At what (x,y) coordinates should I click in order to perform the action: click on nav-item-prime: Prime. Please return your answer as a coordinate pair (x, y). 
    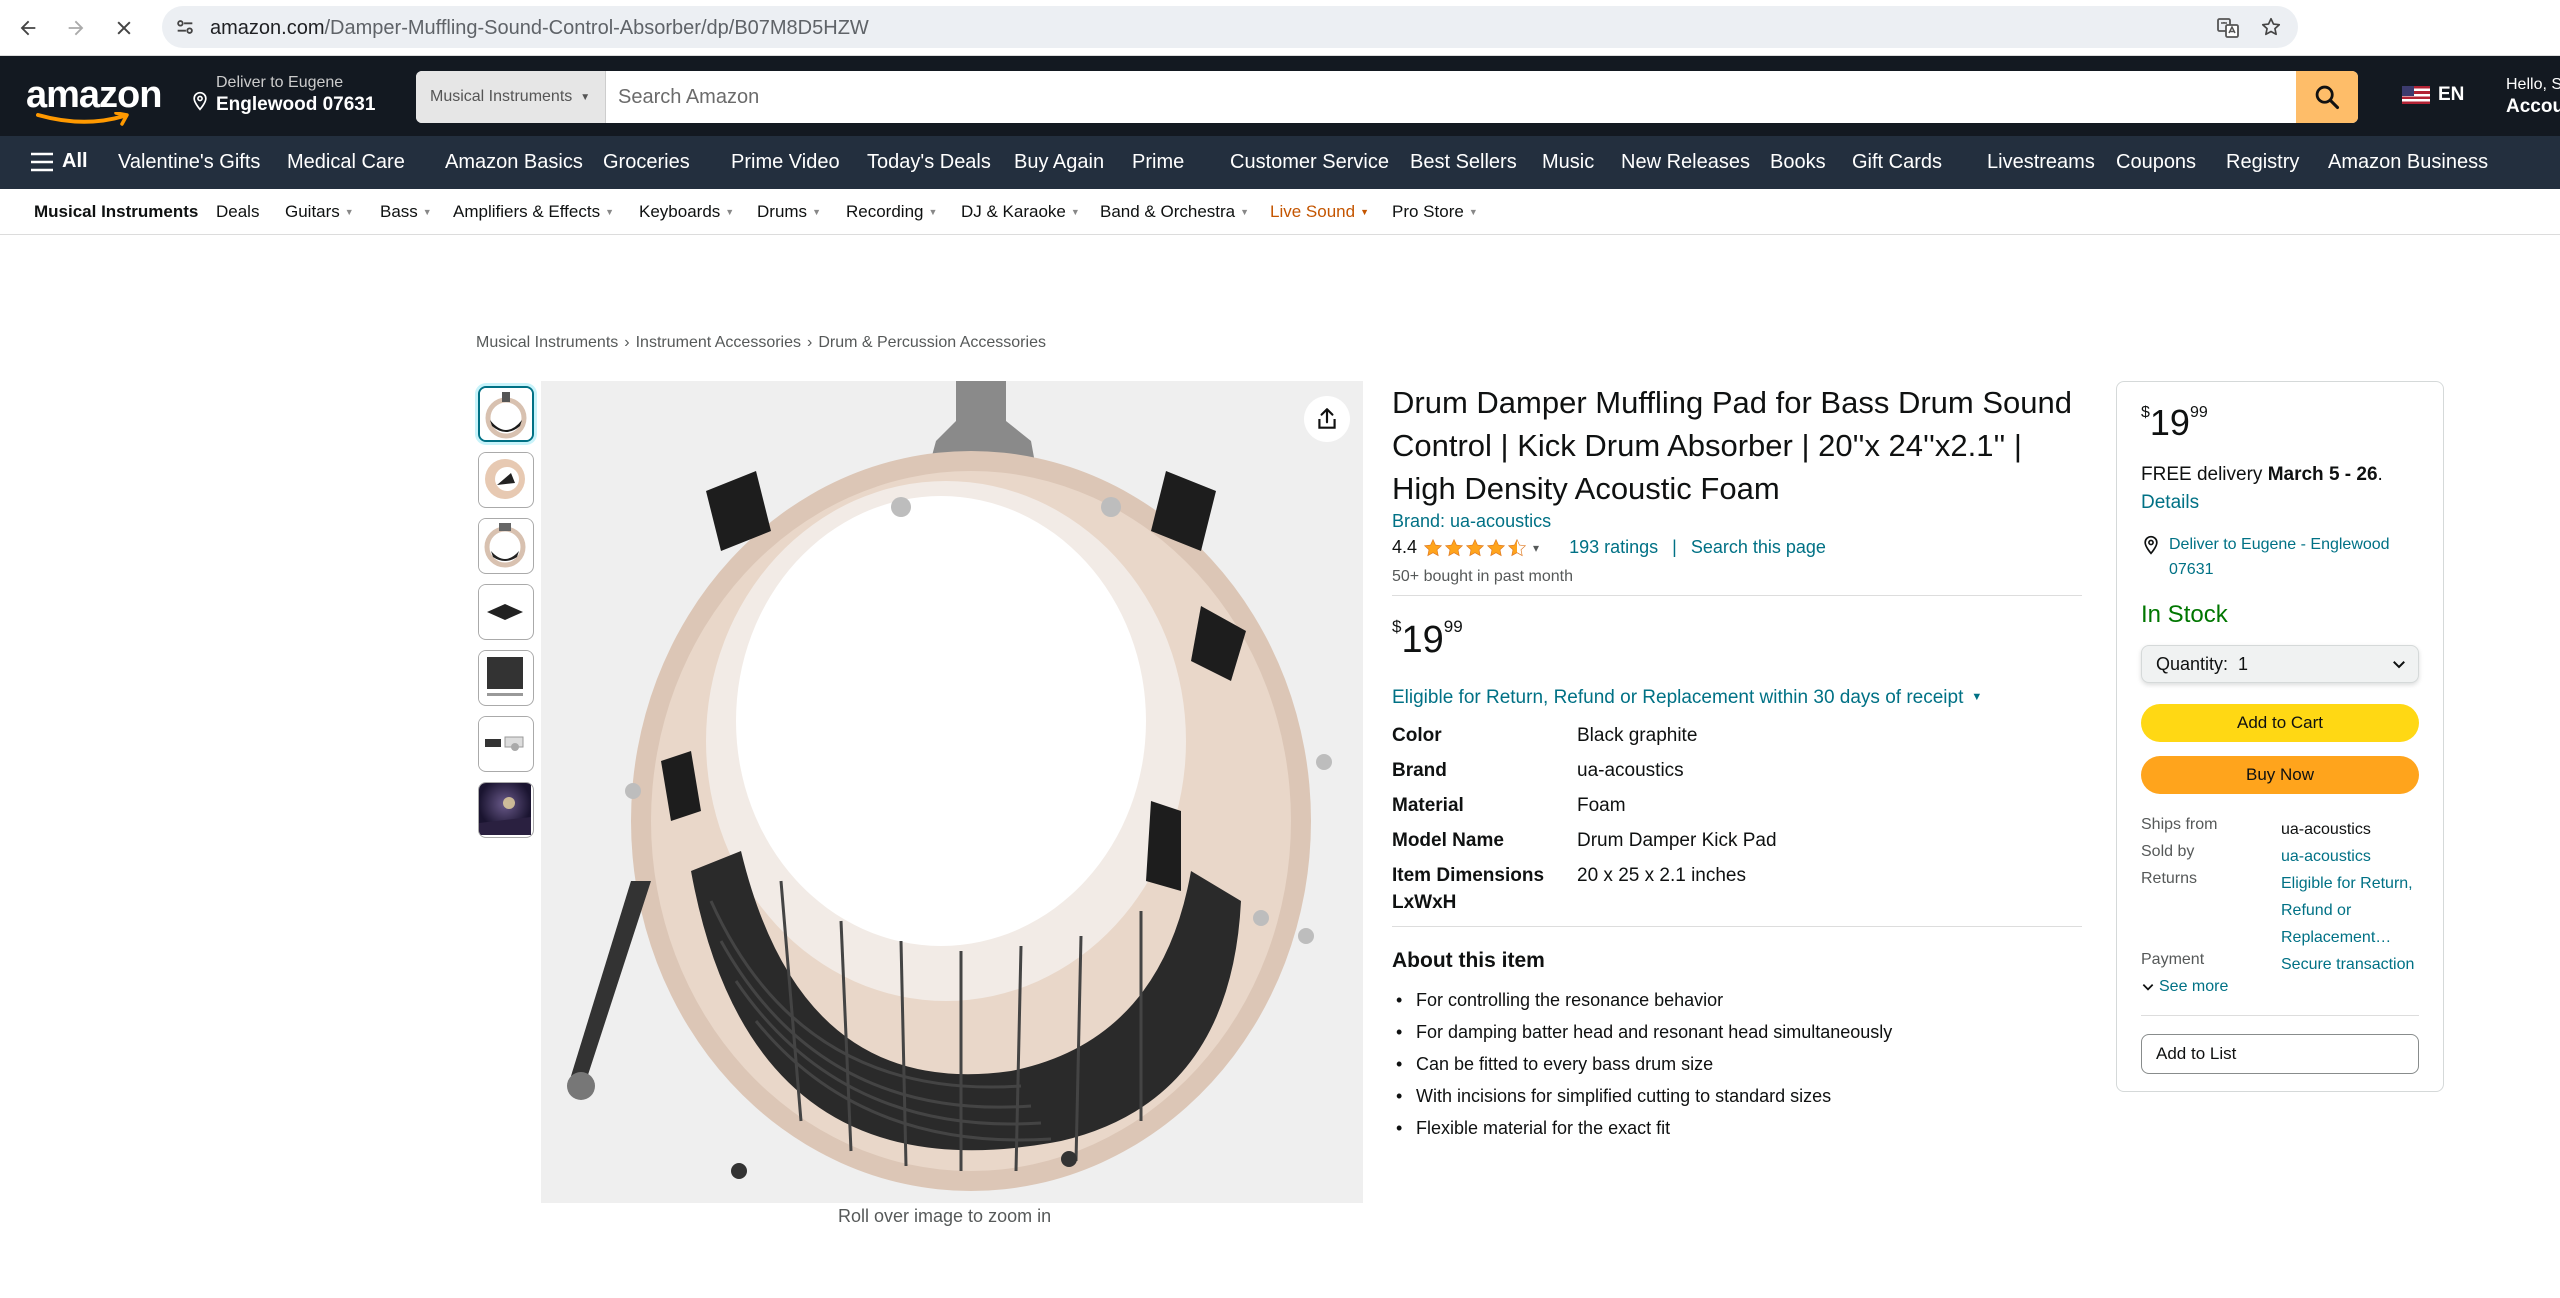
    Looking at the image, I should click on (1158, 162).